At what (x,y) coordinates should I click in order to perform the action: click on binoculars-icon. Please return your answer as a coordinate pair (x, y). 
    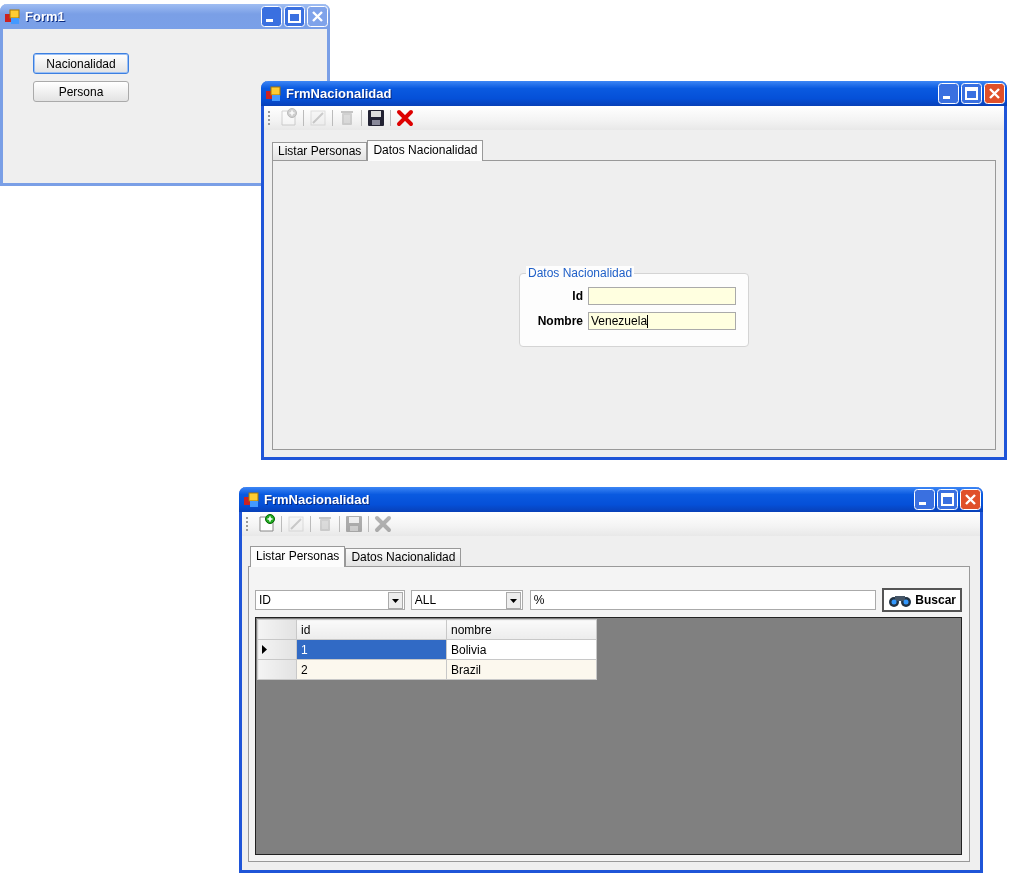
    Looking at the image, I should click on (900, 600).